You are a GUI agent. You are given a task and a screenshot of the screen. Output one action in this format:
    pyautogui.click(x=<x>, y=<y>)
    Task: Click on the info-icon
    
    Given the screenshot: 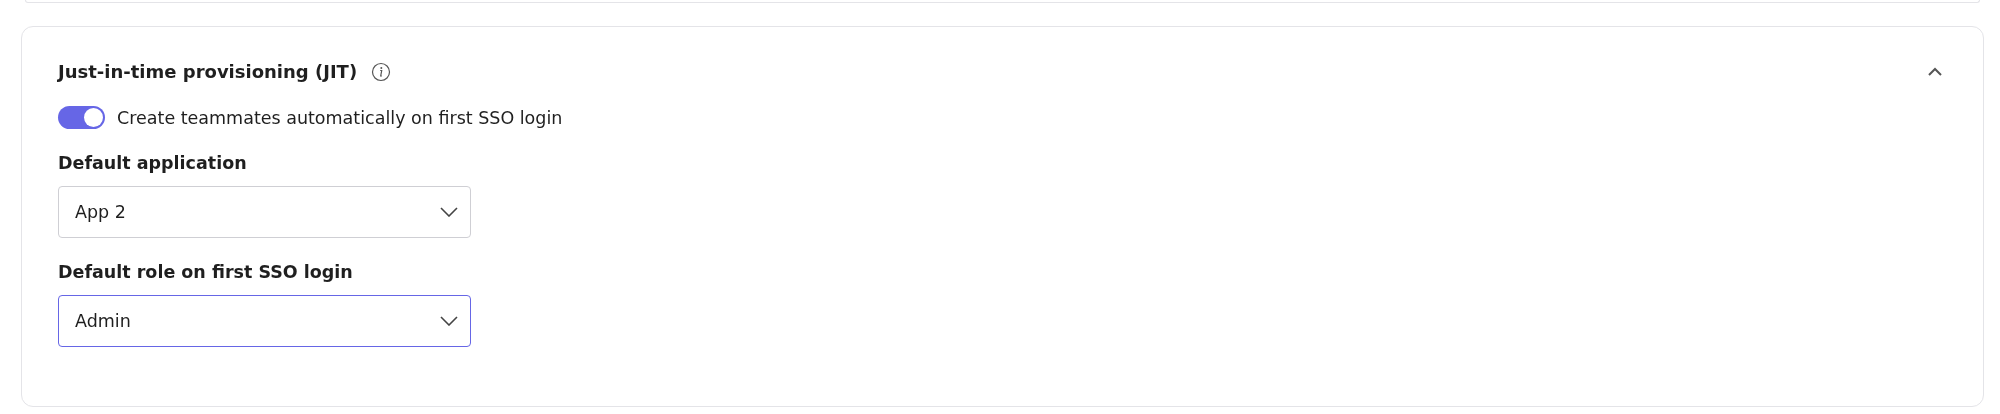 What is the action you would take?
    pyautogui.click(x=381, y=71)
    